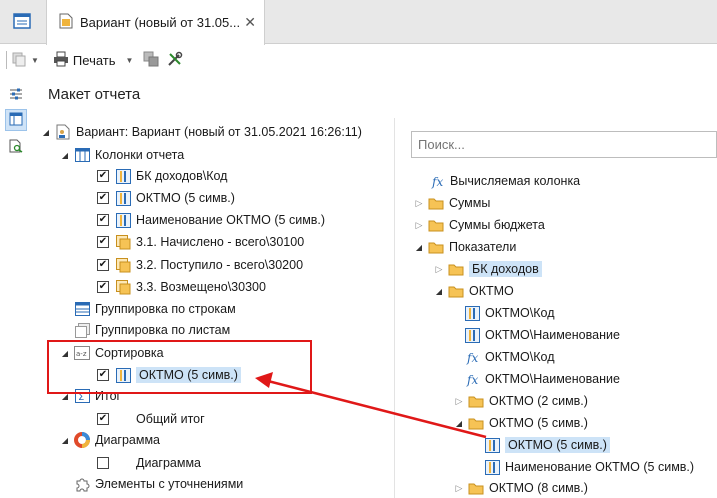  Describe the element at coordinates (358, 60) in the screenshot. I see `toolbar: ▼ Печать ▼` at that location.